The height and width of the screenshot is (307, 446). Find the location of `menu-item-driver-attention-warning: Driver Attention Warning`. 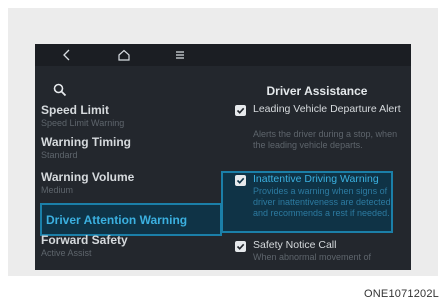

menu-item-driver-attention-warning: Driver Attention Warning is located at coordinates (131, 219).